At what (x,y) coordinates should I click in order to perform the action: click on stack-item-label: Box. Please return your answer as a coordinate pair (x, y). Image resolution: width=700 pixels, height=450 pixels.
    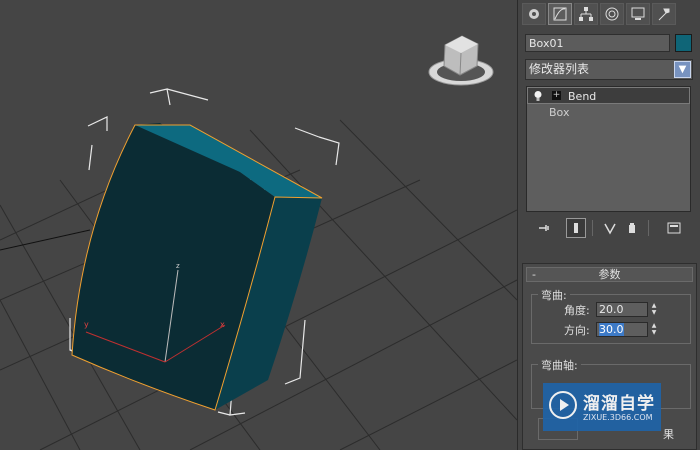
    Looking at the image, I should click on (559, 112).